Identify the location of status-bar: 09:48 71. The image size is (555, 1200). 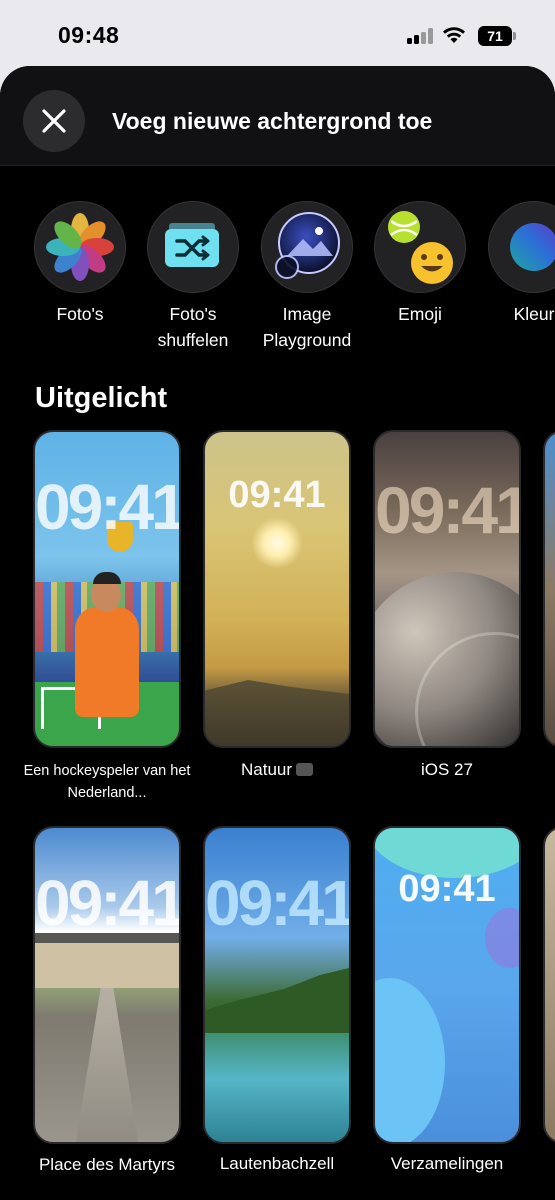
(277, 33).